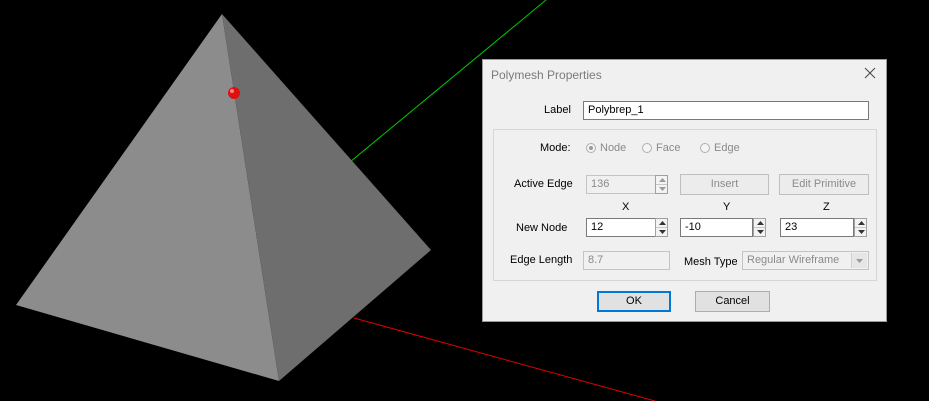  What do you see at coordinates (817, 227) in the screenshot?
I see `new-node-z-input: 23` at bounding box center [817, 227].